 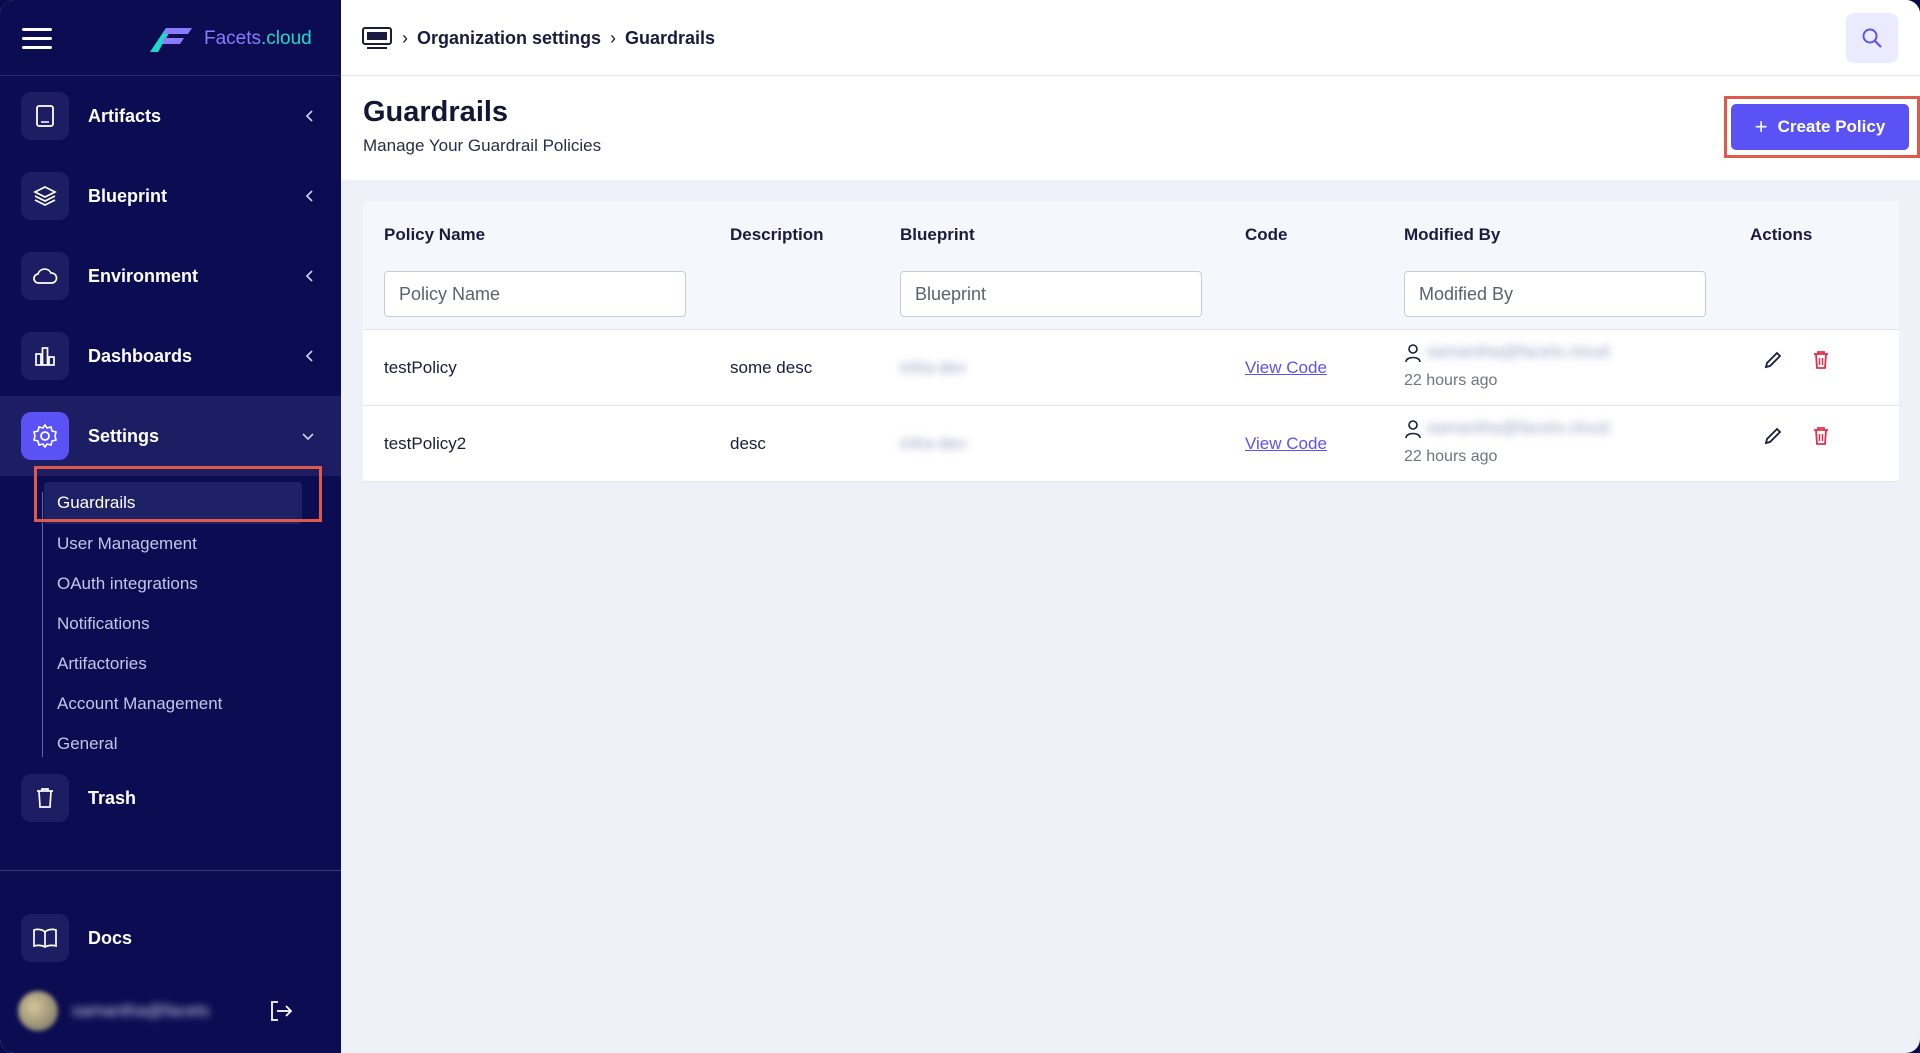 I want to click on search-icon, so click(x=1872, y=38).